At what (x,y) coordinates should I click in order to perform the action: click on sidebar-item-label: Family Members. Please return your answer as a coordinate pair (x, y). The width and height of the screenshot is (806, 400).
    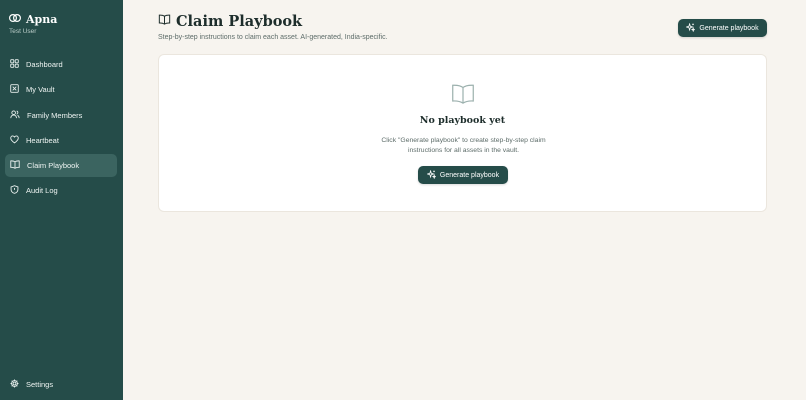
    Looking at the image, I should click on (55, 115).